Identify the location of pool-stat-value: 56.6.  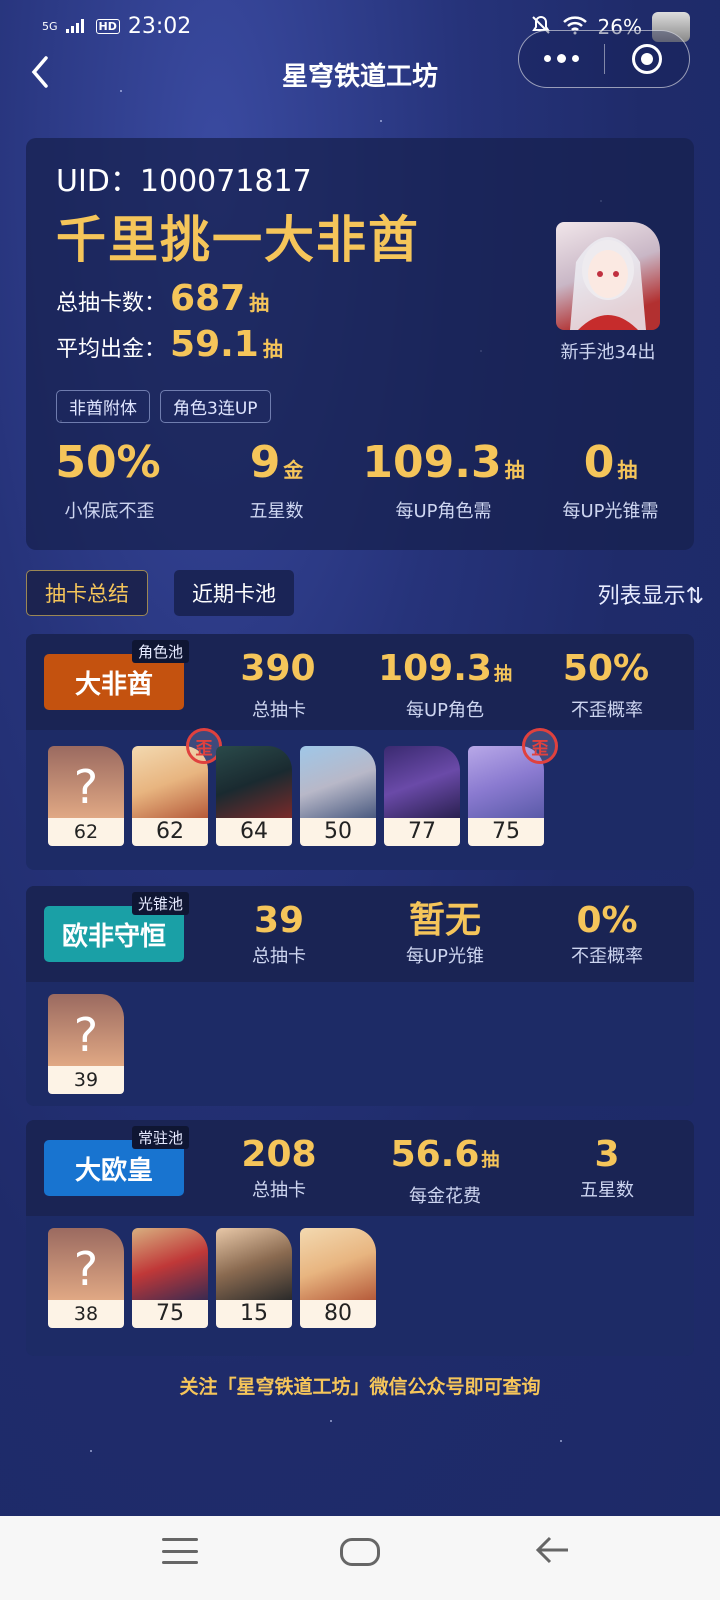
(435, 1154).